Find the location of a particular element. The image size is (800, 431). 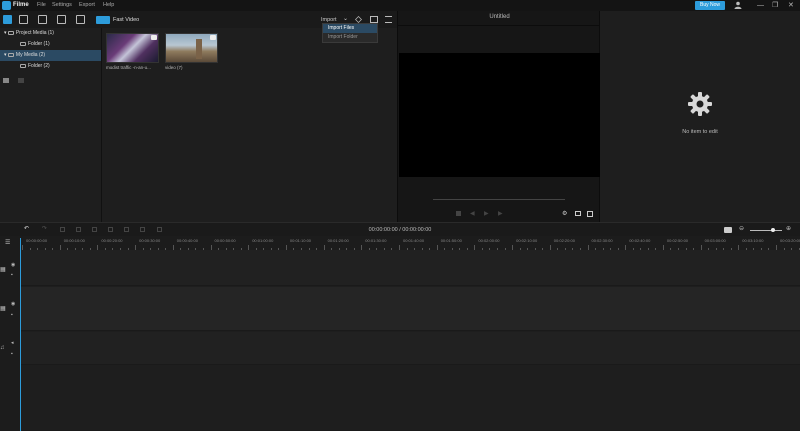

new-folder-icon is located at coordinates (6, 80).